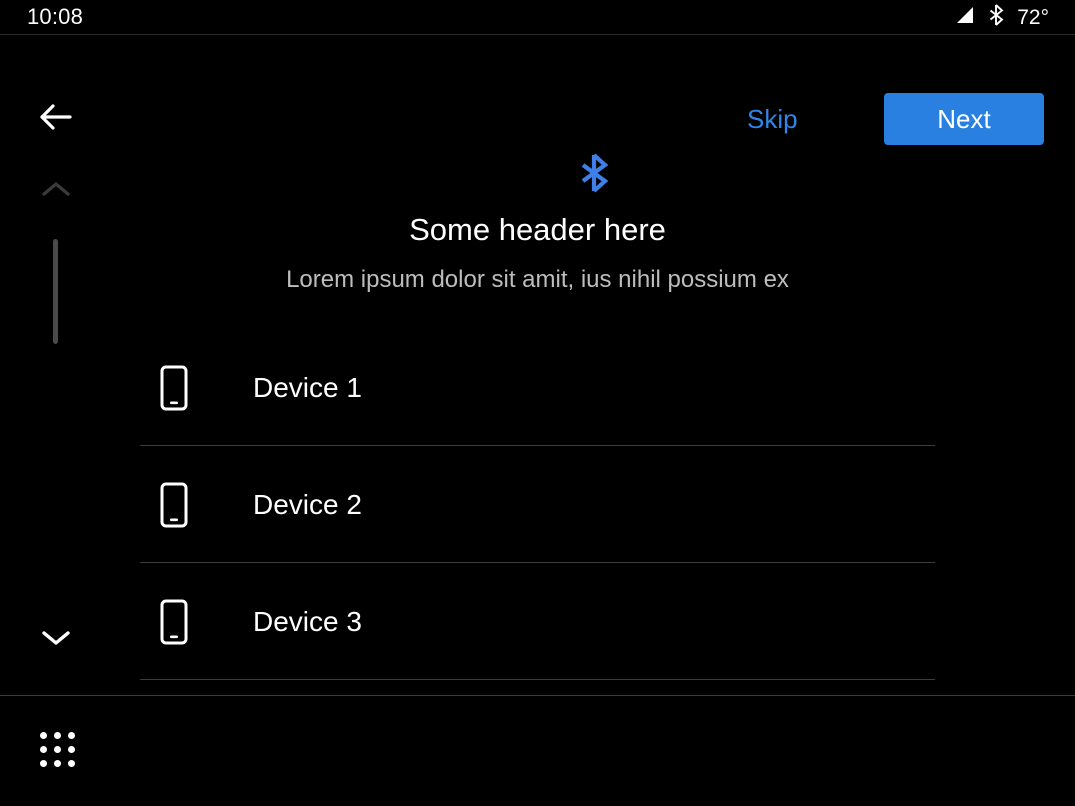 Image resolution: width=1075 pixels, height=806 pixels. Describe the element at coordinates (594, 173) in the screenshot. I see `bluetooth-icon` at that location.